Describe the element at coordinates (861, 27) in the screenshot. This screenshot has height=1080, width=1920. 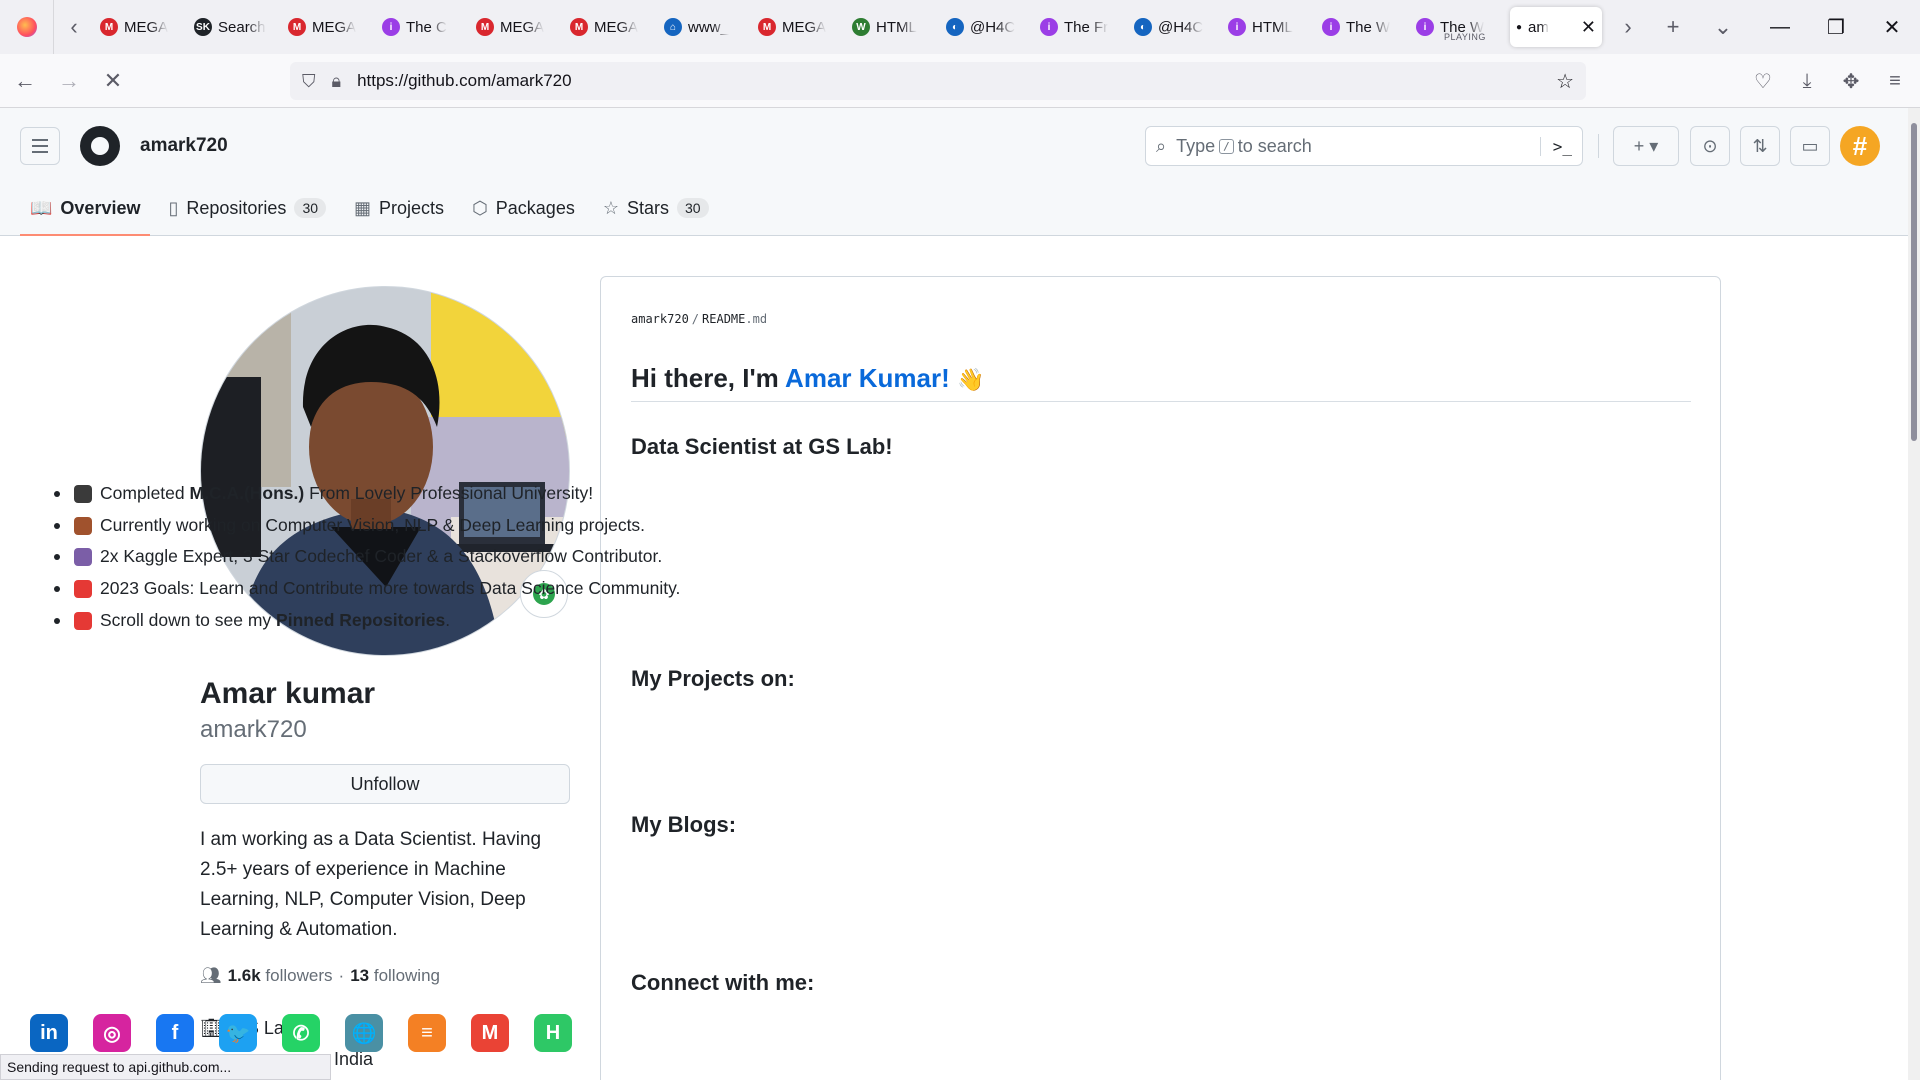
I see `tab-favicon: W` at that location.